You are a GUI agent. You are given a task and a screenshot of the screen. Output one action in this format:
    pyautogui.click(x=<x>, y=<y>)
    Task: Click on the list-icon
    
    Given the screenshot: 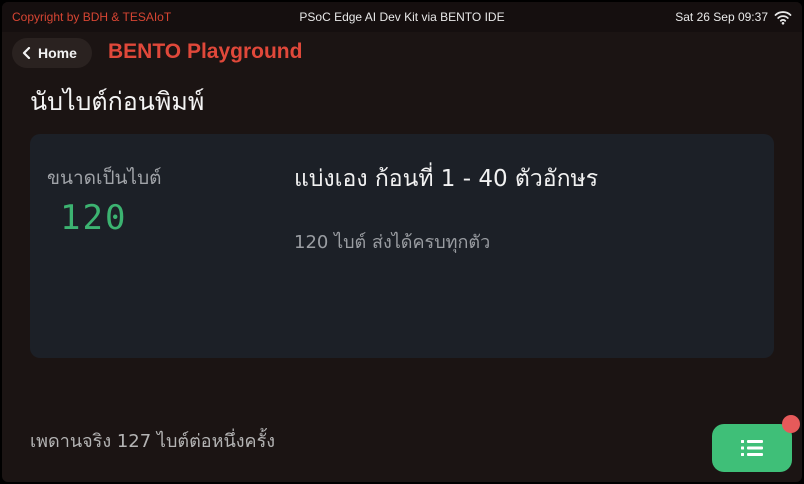 What is the action you would take?
    pyautogui.click(x=752, y=448)
    